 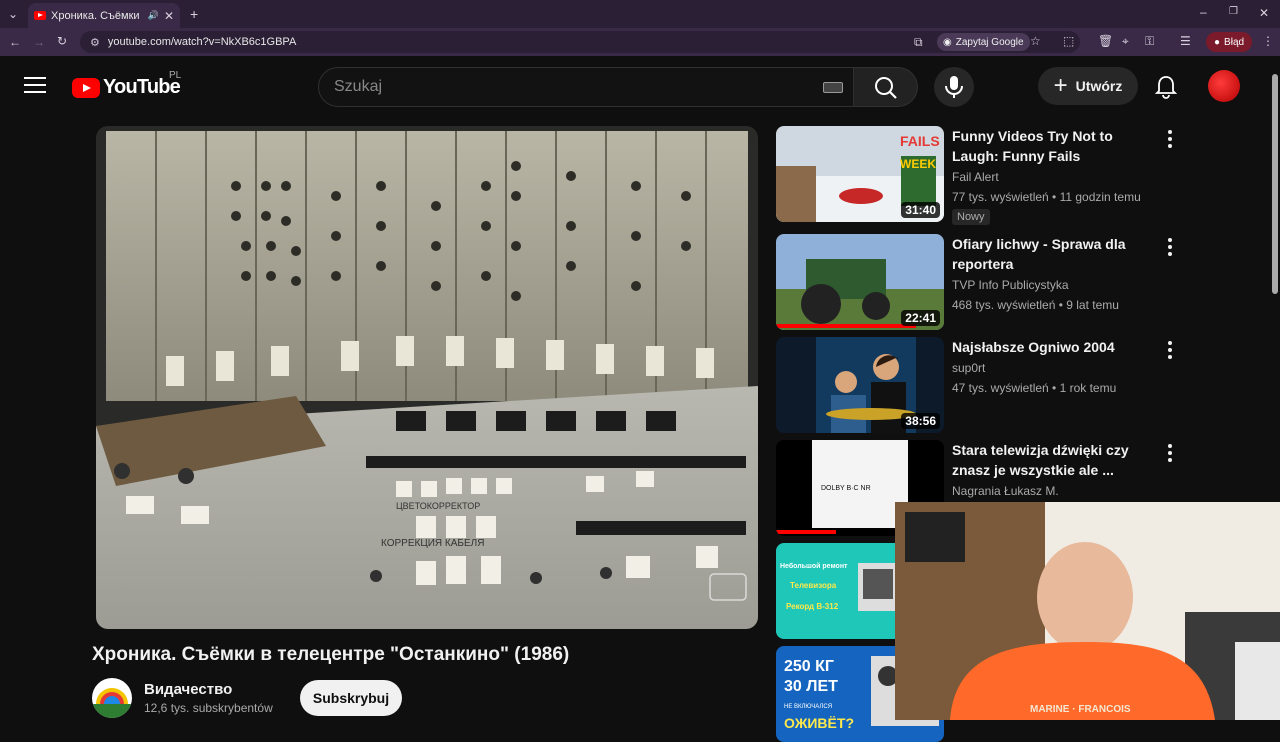 What do you see at coordinates (975, 177) in the screenshot?
I see `channel-name: Fail Alert` at bounding box center [975, 177].